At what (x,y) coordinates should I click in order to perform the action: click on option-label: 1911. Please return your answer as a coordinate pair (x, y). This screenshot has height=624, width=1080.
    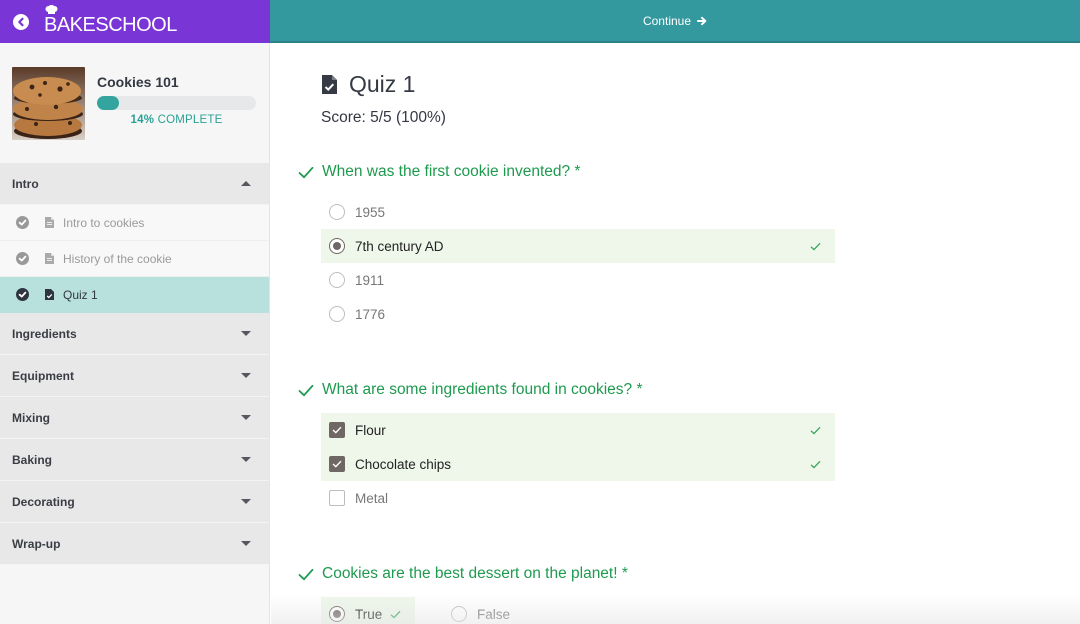
    Looking at the image, I should click on (370, 280).